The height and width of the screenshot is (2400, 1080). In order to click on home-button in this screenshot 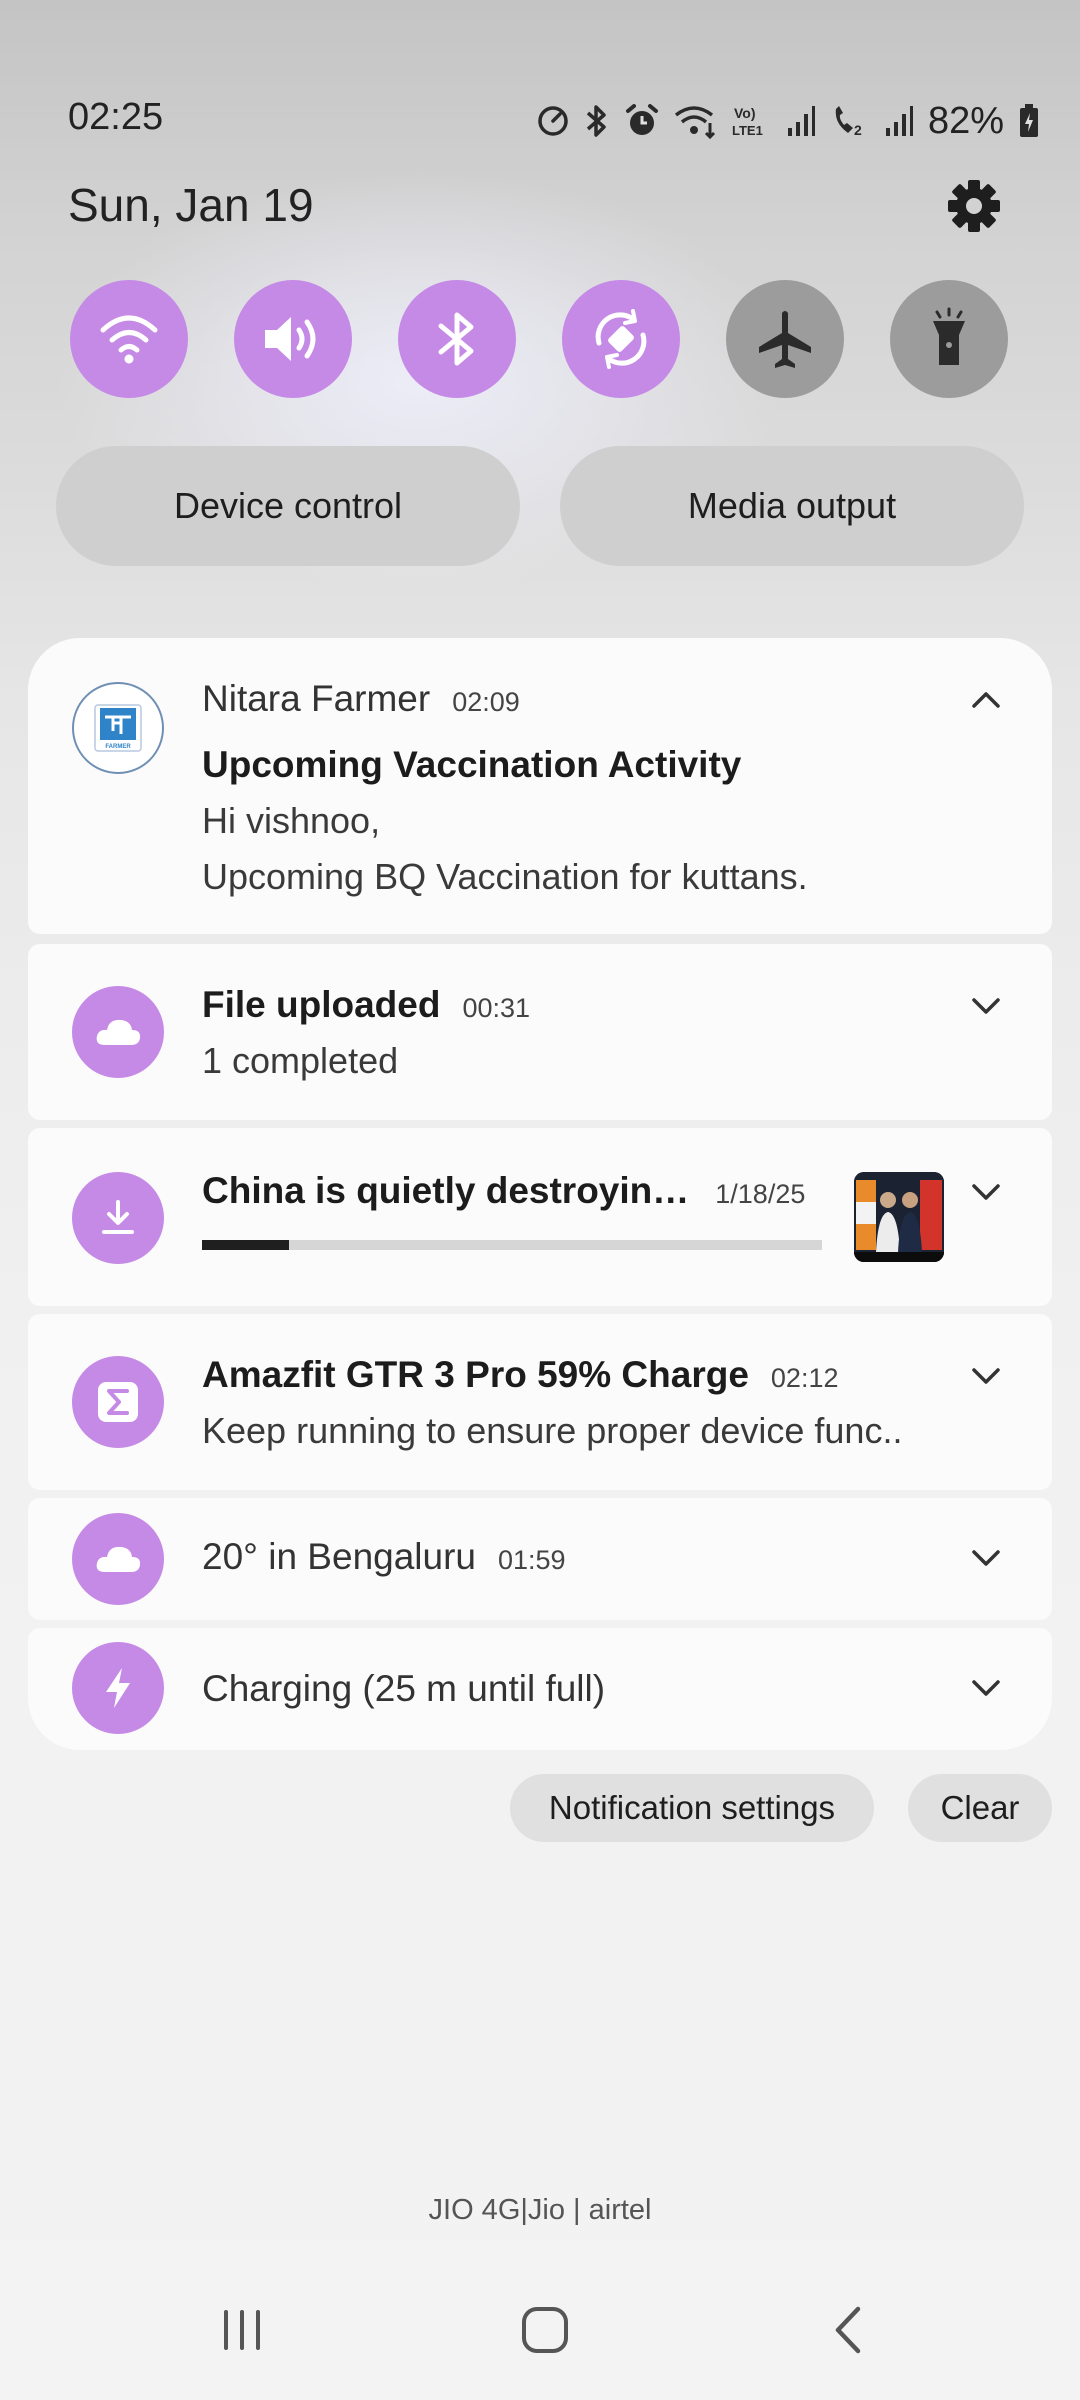, I will do `click(545, 2330)`.